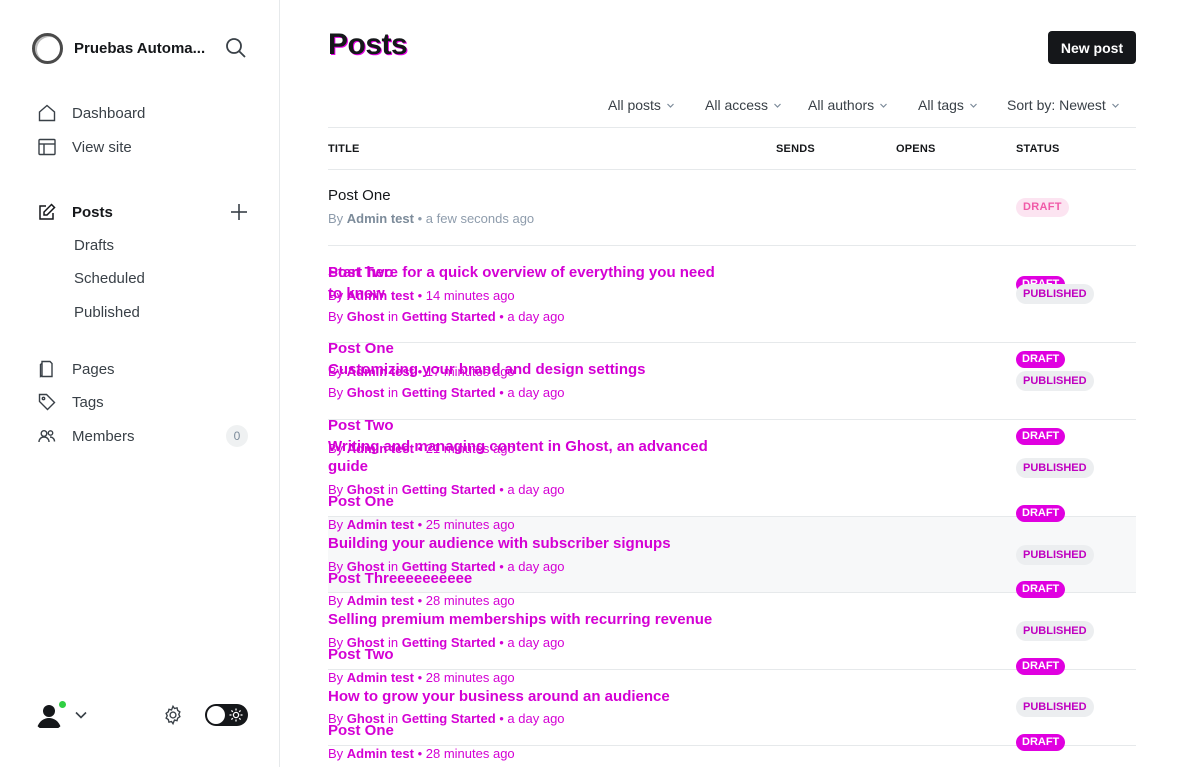 The height and width of the screenshot is (767, 1184). What do you see at coordinates (368, 44) in the screenshot?
I see `page-title: Posts` at bounding box center [368, 44].